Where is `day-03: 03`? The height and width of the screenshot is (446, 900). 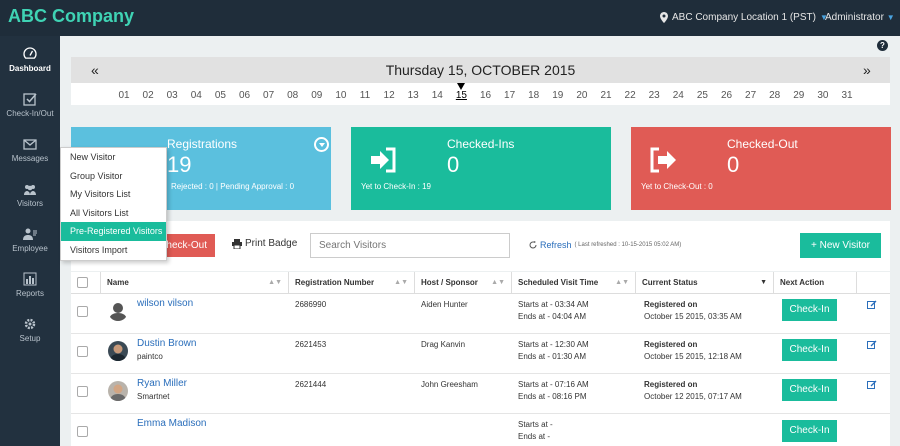 day-03: 03 is located at coordinates (172, 95).